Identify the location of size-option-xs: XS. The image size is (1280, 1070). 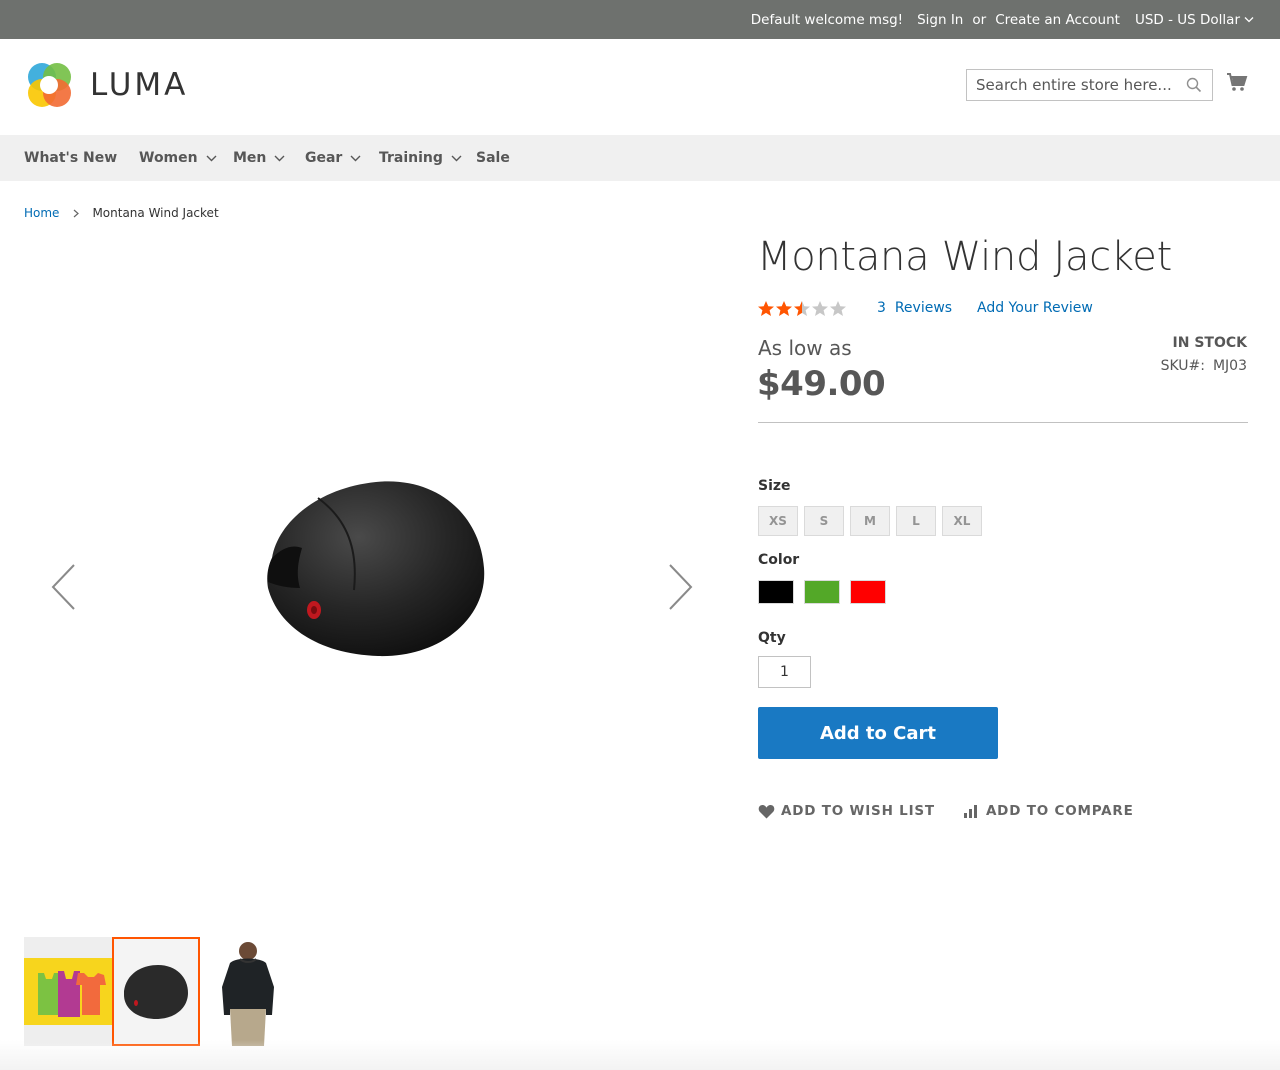
(778, 521).